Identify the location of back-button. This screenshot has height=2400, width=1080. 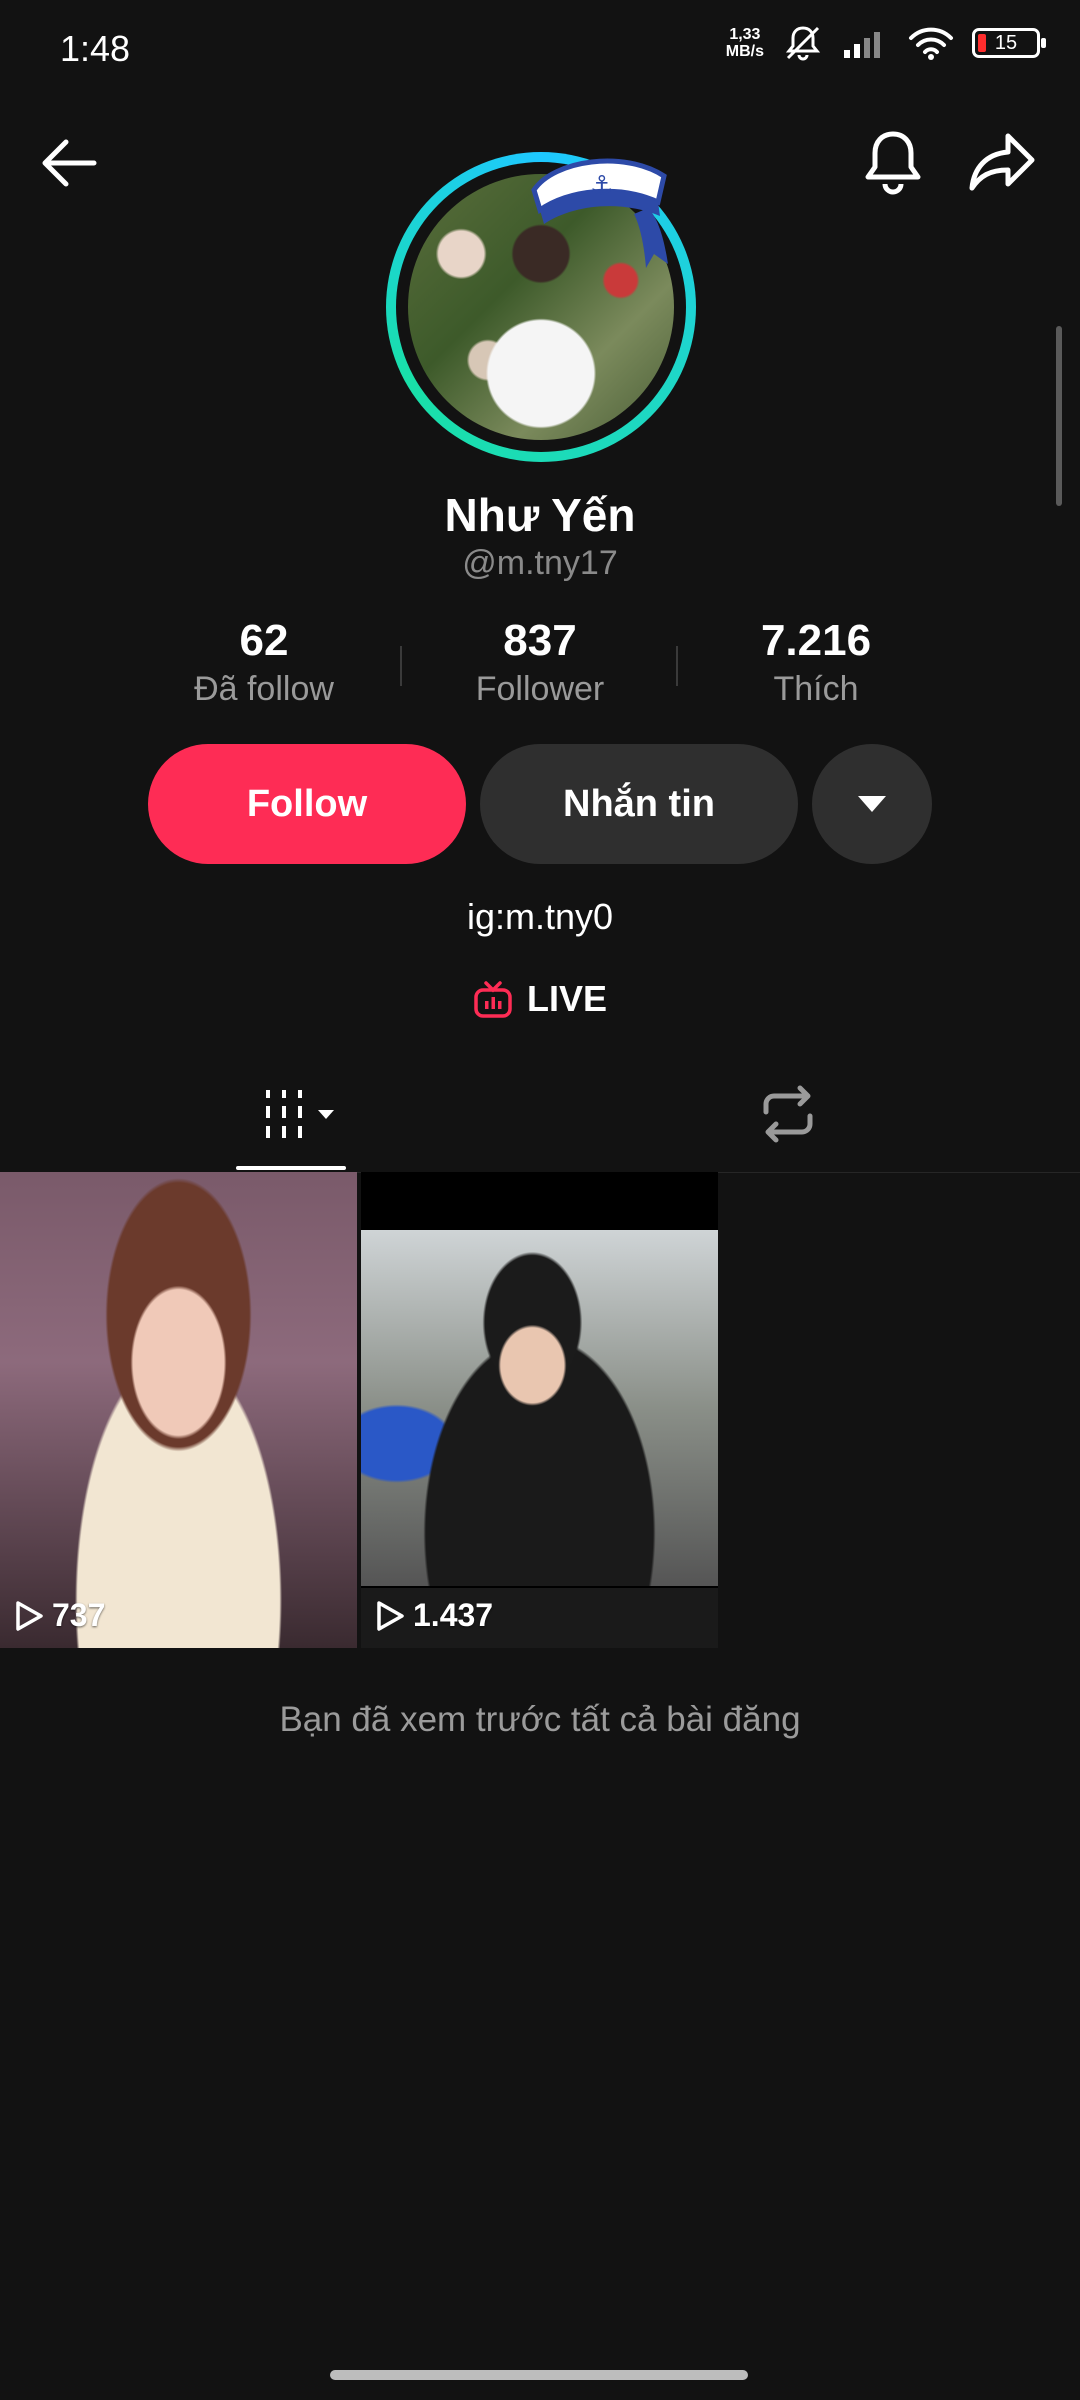
(69, 163).